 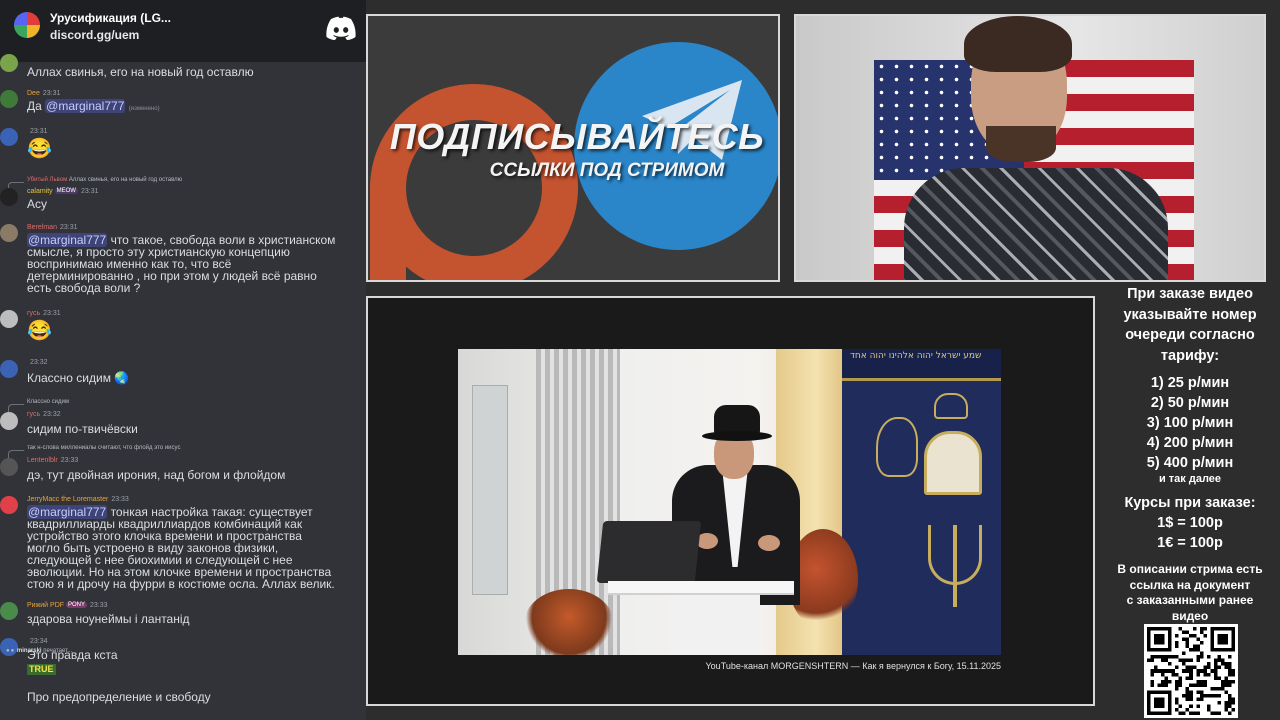 I want to click on username: Lentenlblr 23:33, so click(x=53, y=460).